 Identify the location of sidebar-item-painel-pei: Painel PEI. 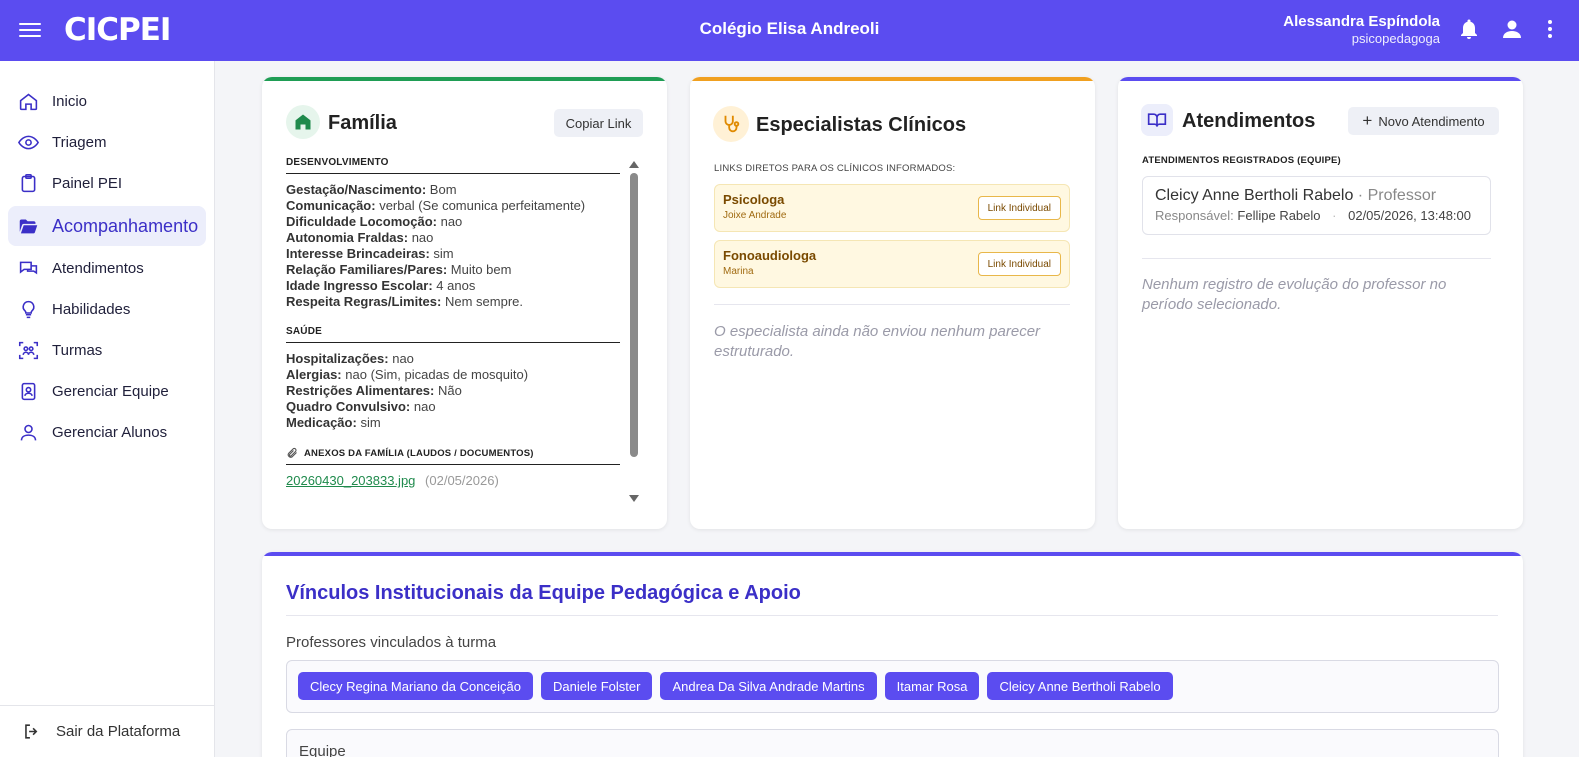
(107, 183).